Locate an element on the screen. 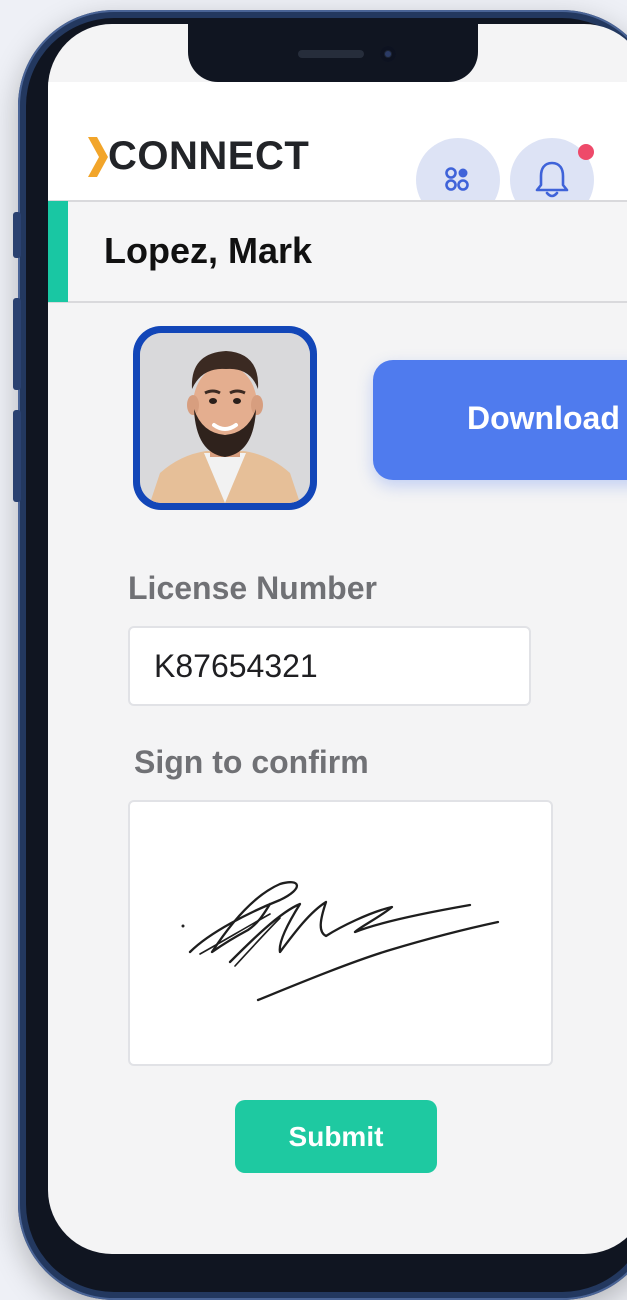 This screenshot has width=627, height=1300. download-button: Download is located at coordinates (500, 420).